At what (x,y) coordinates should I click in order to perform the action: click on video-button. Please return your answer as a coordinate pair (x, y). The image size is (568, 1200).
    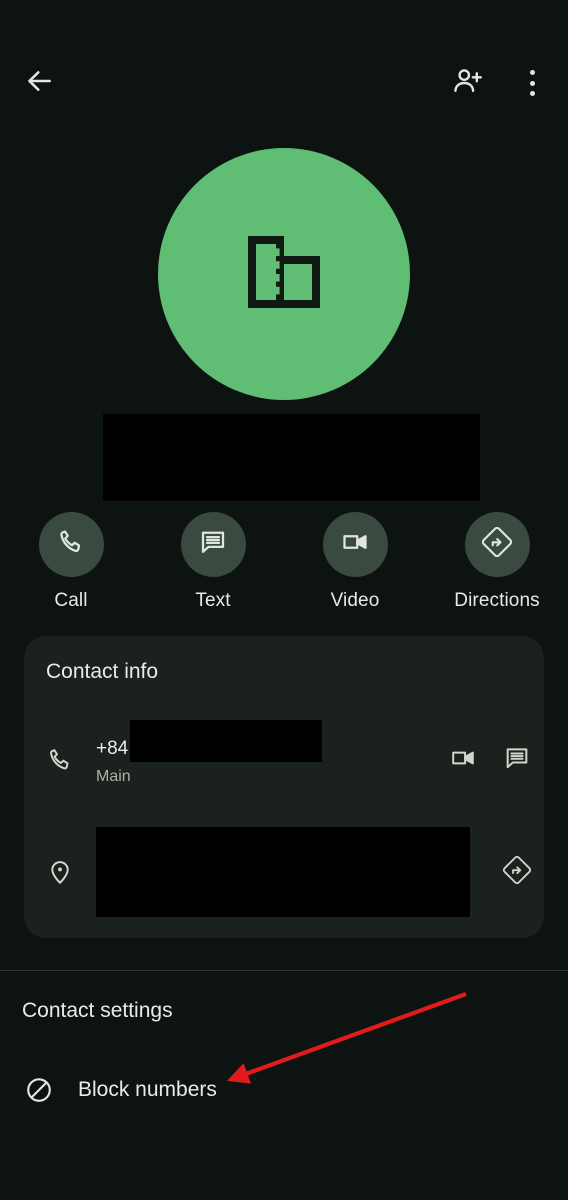
    Looking at the image, I should click on (355, 544).